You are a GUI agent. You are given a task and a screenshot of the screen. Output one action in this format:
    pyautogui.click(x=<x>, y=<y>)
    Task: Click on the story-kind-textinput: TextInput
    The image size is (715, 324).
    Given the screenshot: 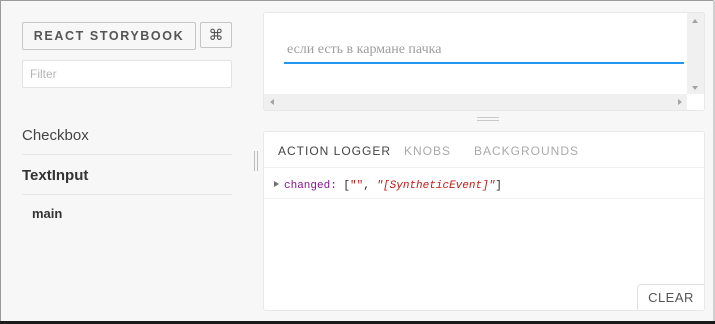 What is the action you would take?
    pyautogui.click(x=55, y=175)
    